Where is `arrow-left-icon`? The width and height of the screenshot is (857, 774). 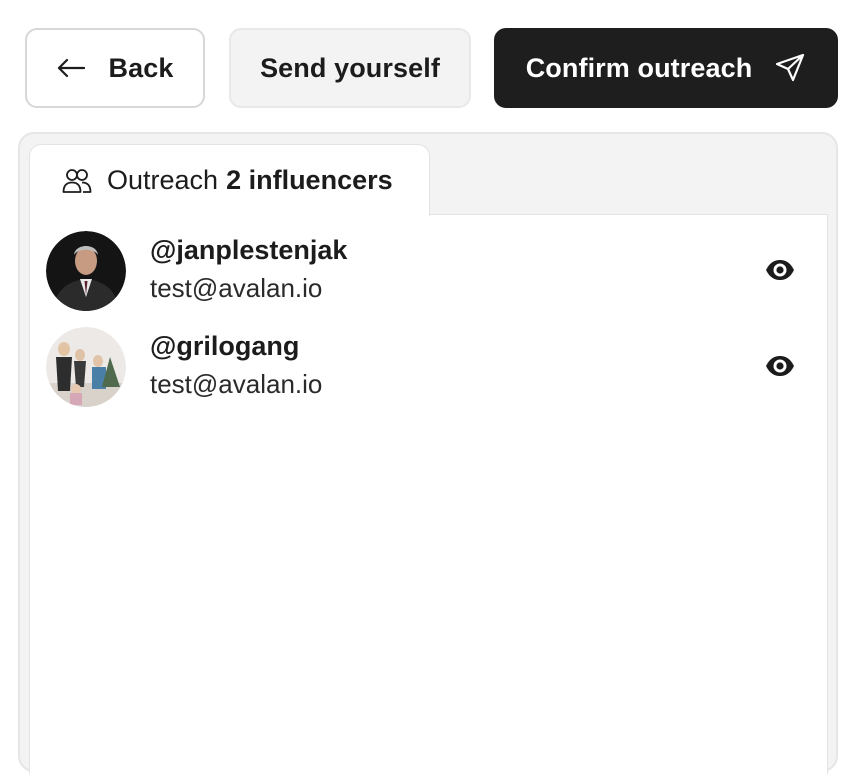 arrow-left-icon is located at coordinates (71, 68).